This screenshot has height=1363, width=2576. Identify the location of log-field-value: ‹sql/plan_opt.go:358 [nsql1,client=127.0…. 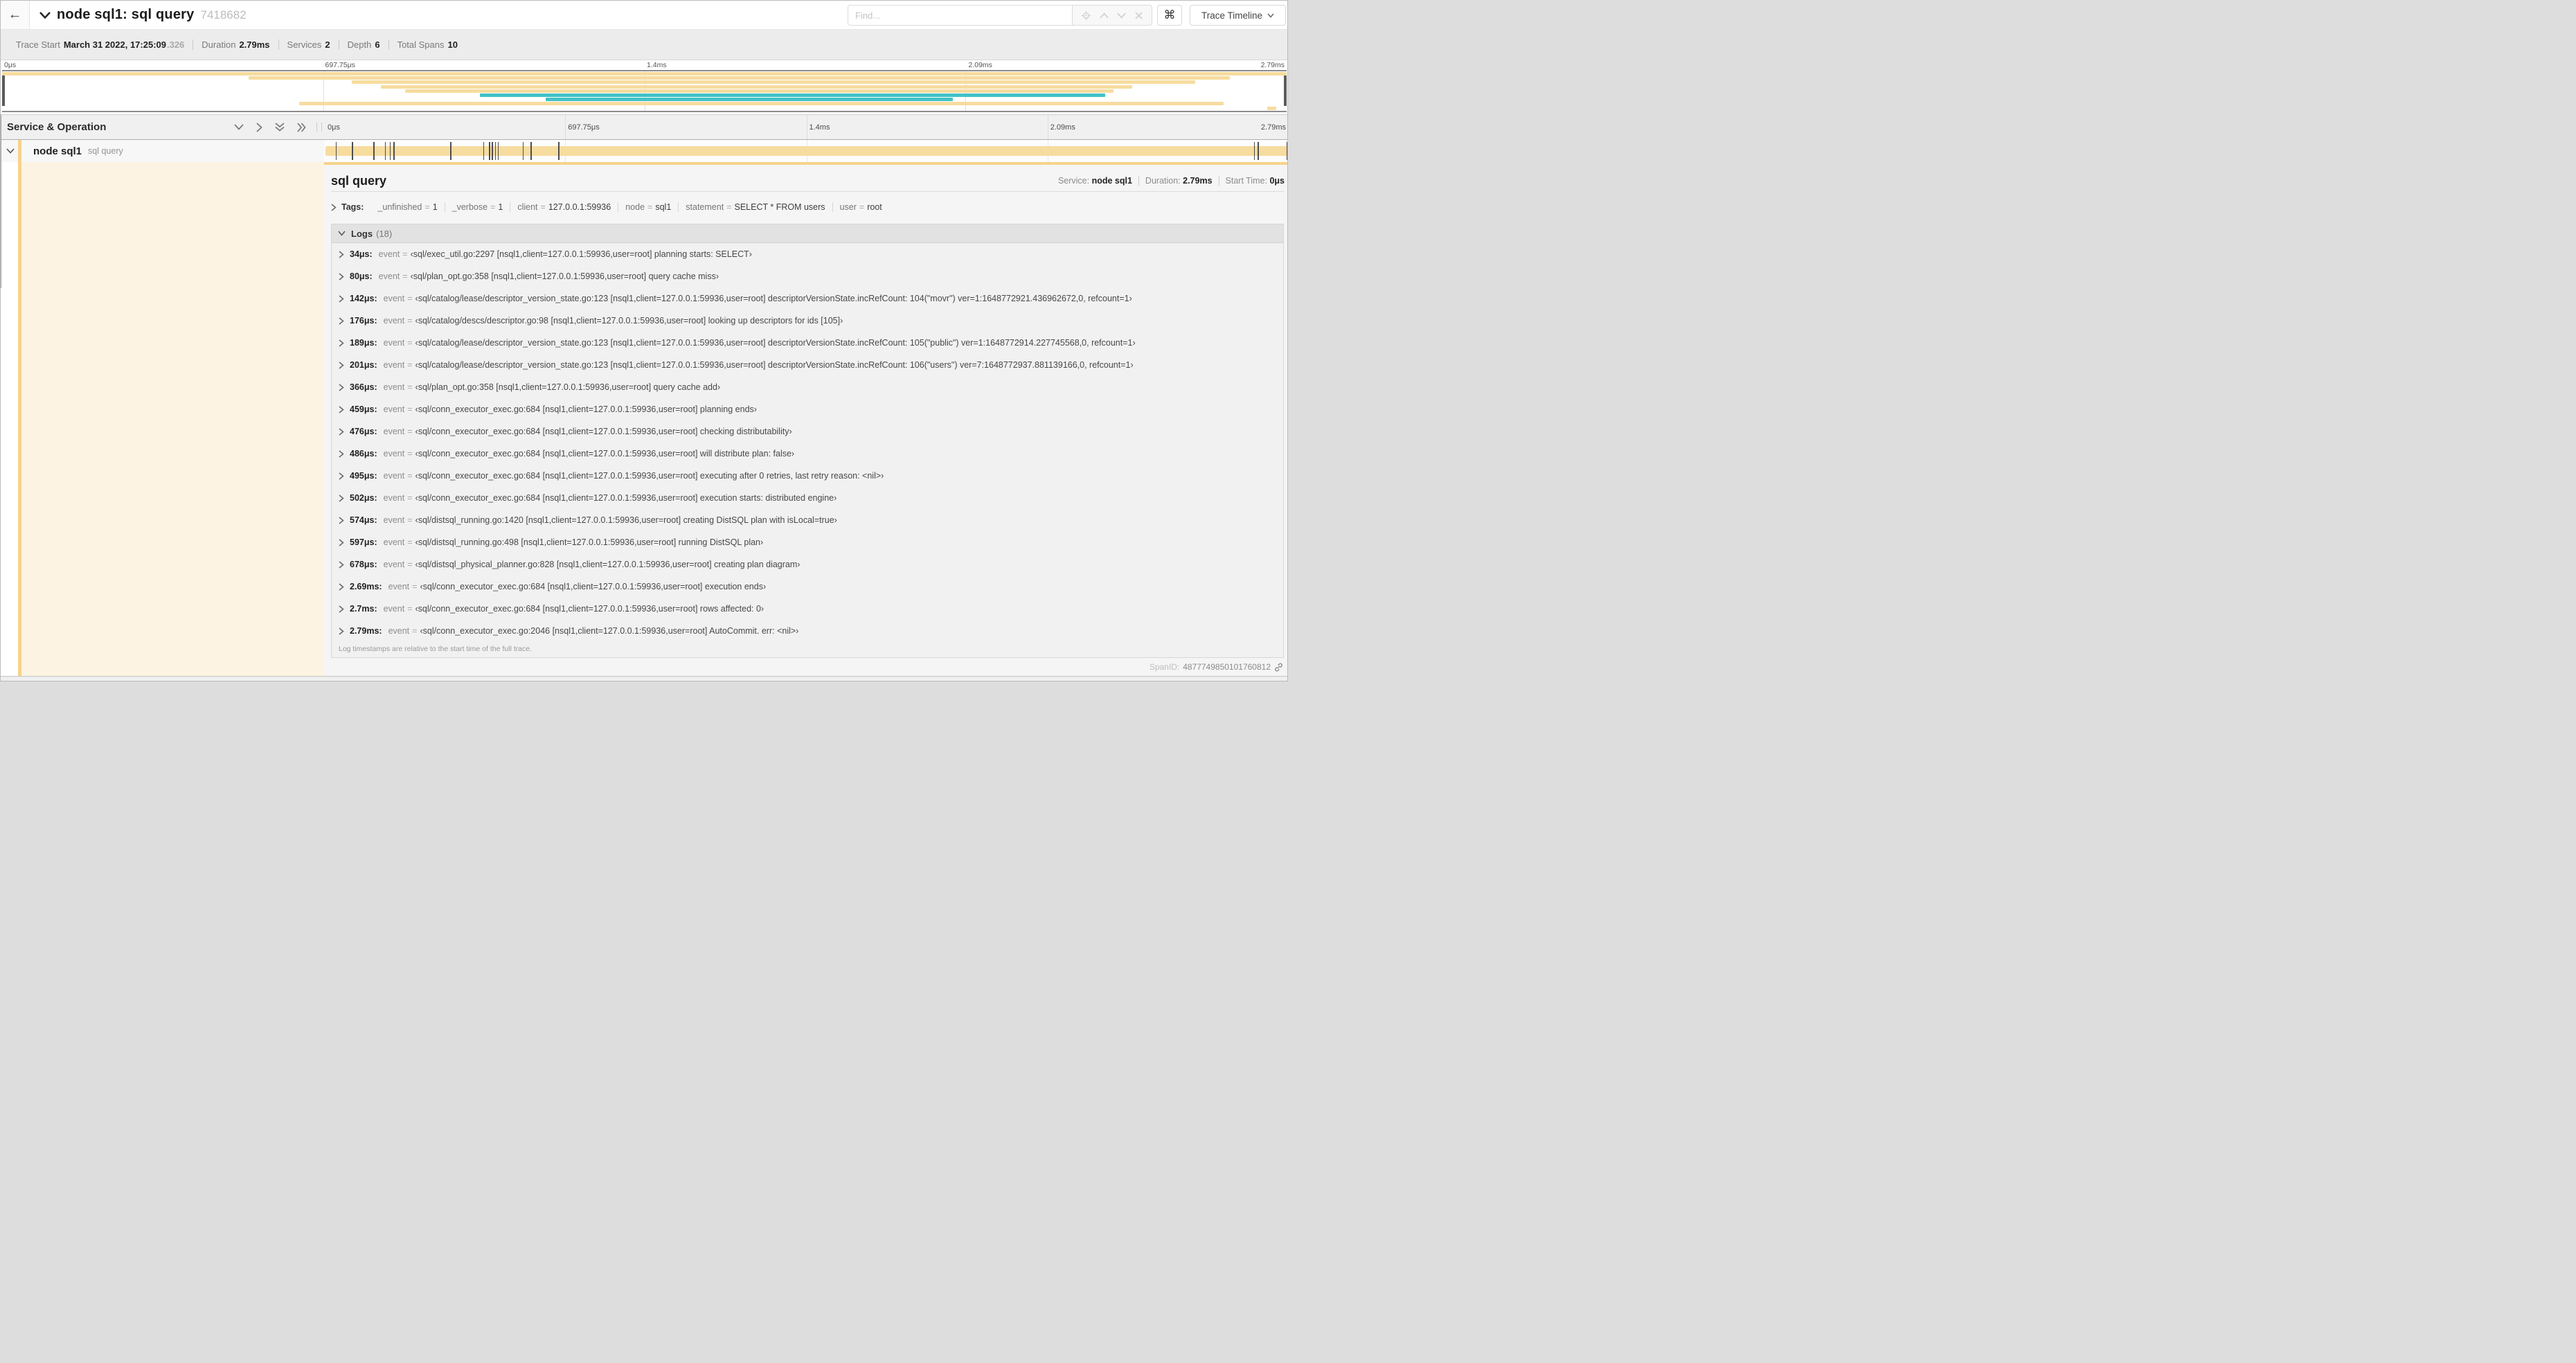
(568, 387).